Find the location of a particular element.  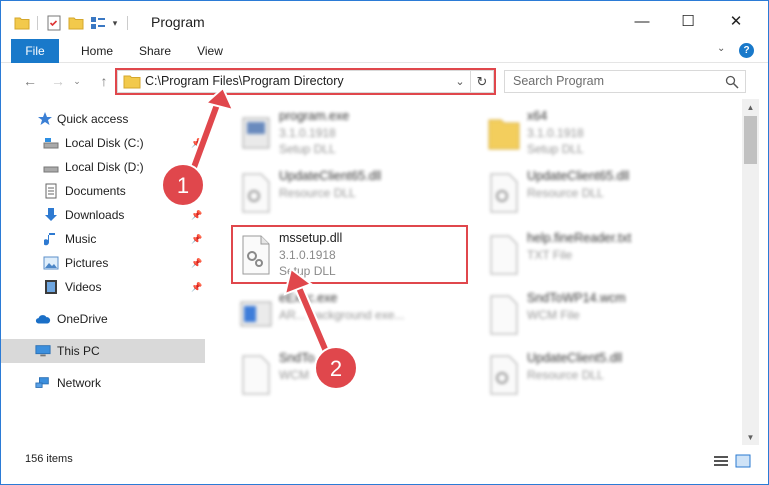

tab-share: Share is located at coordinates (155, 51).